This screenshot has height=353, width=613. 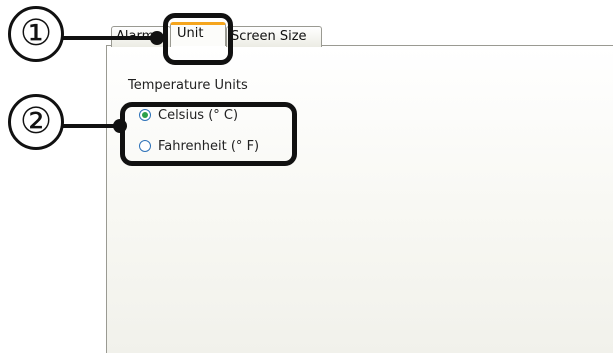 I want to click on callout-1-box, so click(x=198, y=39).